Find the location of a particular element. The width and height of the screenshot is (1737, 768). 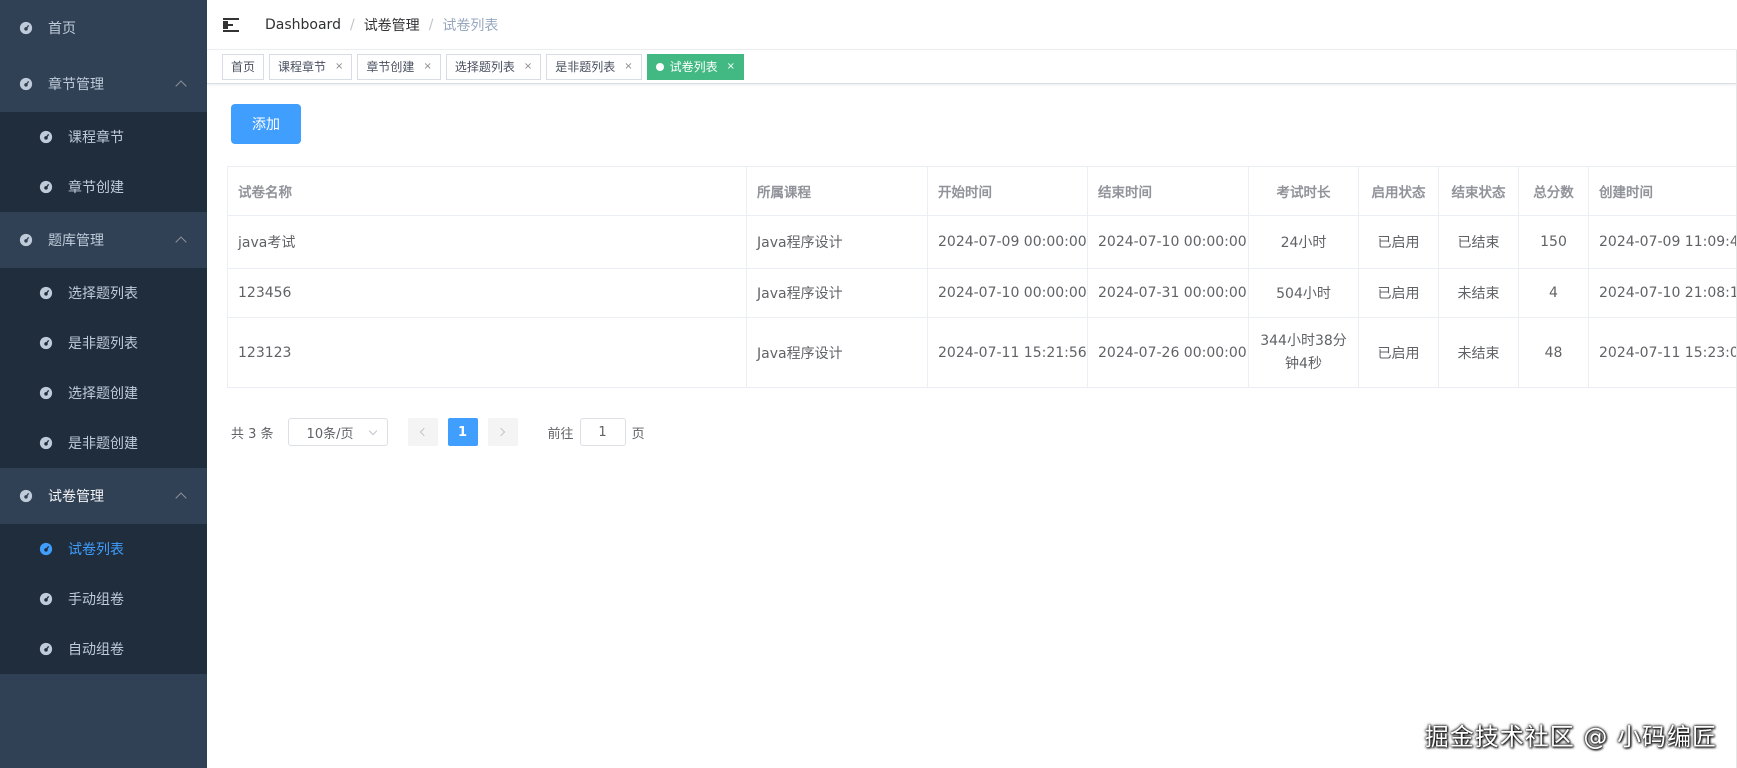

sidebar-item-label: 选择题创建 is located at coordinates (103, 394).